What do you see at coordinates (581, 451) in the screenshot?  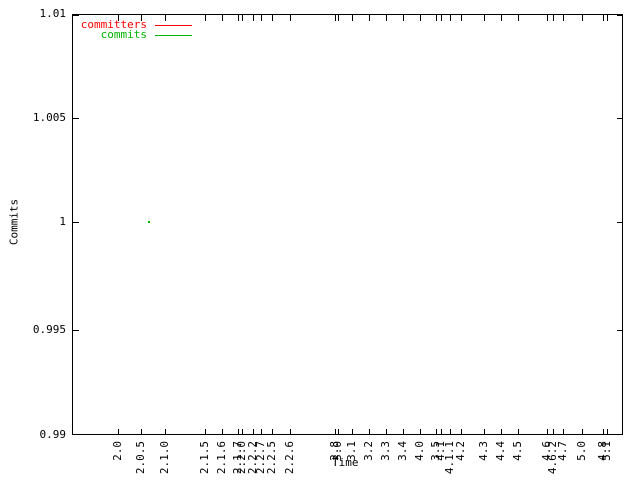 I see `x-tick-label-text: 5.0` at bounding box center [581, 451].